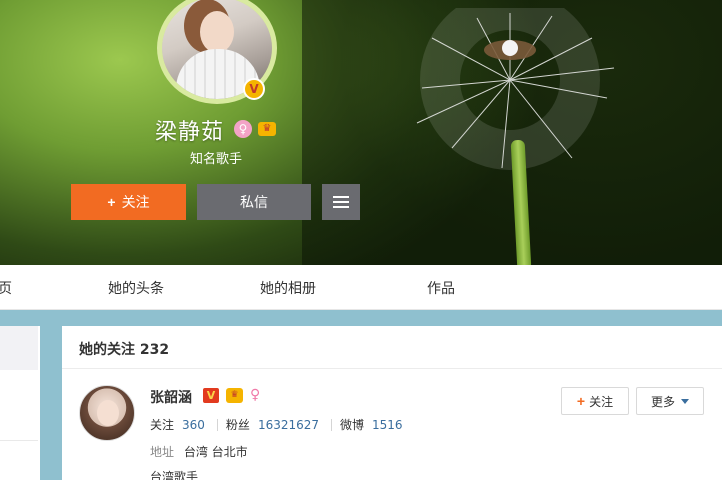 This screenshot has width=722, height=480. What do you see at coordinates (215, 452) in the screenshot?
I see `address-value: 台湾 台北市` at bounding box center [215, 452].